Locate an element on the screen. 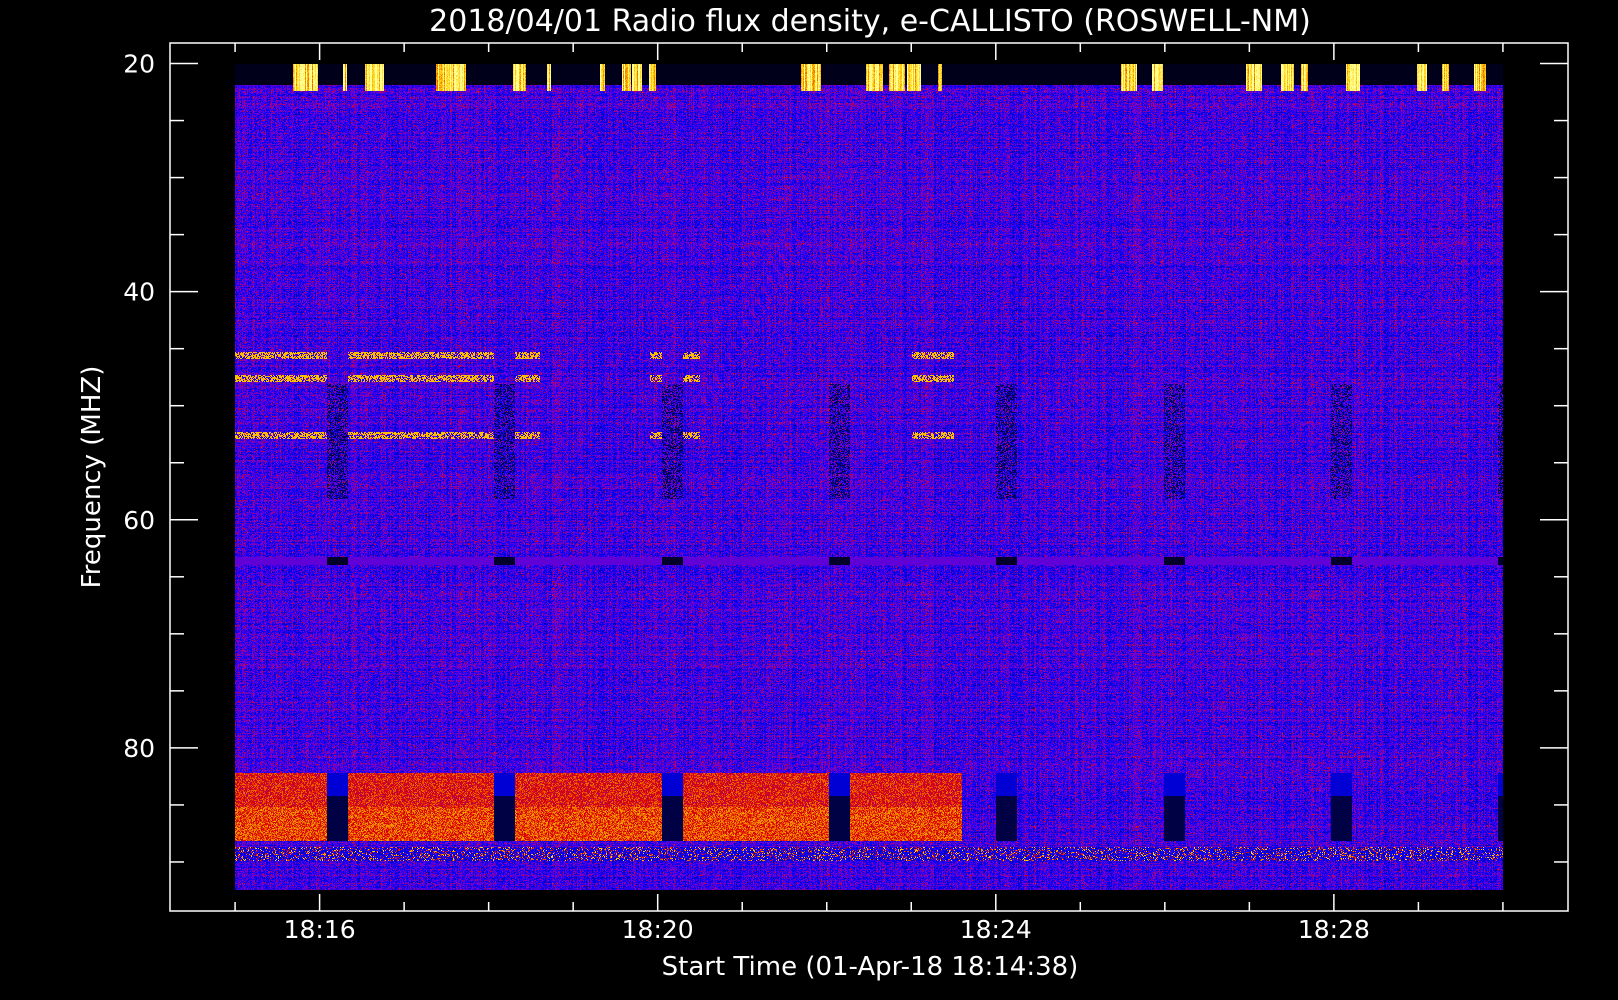  x-tick-label: 18:28 is located at coordinates (1334, 929).